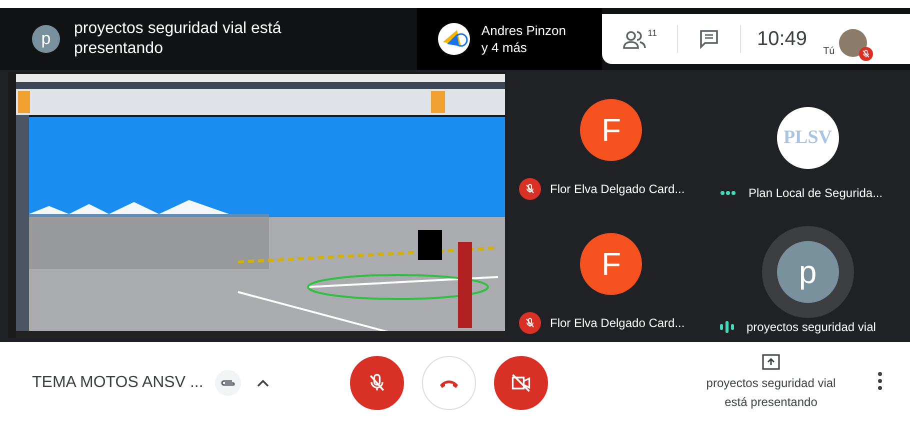  Describe the element at coordinates (829, 51) in the screenshot. I see `self-label: Tú` at that location.